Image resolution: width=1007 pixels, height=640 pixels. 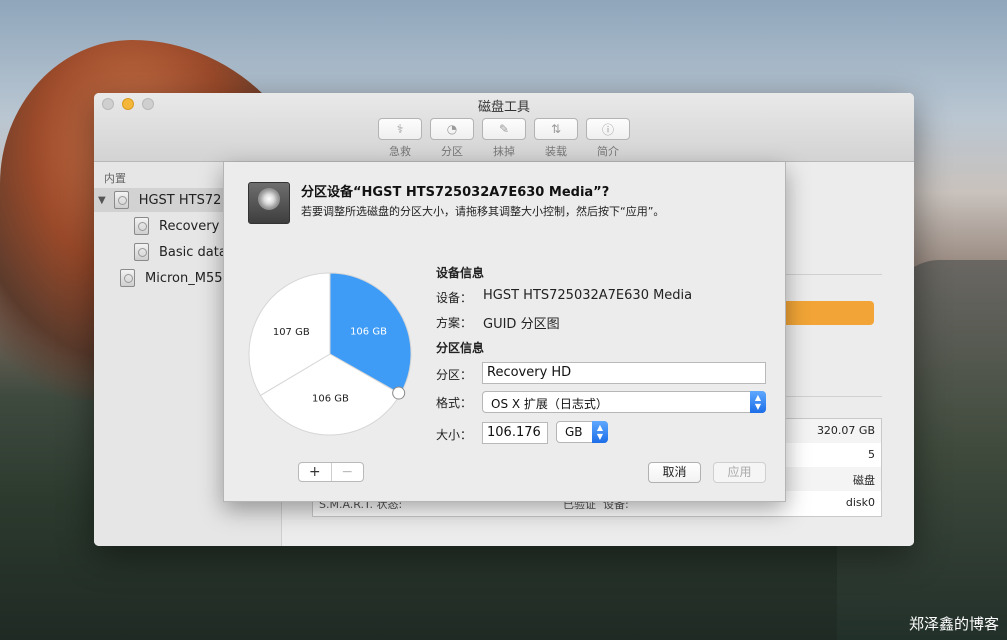 What do you see at coordinates (608, 129) in the screenshot?
I see `info-icon: ⓘ` at bounding box center [608, 129].